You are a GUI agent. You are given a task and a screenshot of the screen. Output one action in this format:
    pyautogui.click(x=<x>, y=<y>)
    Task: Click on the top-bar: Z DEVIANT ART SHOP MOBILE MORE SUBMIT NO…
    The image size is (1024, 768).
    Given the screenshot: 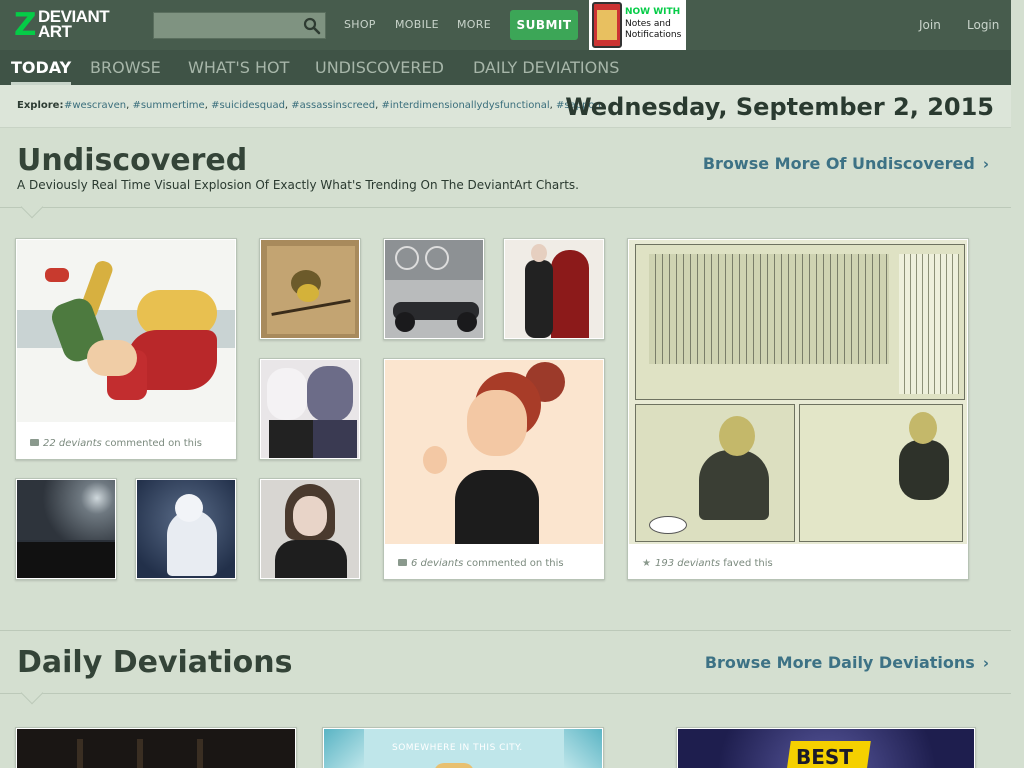 What is the action you would take?
    pyautogui.click(x=505, y=25)
    